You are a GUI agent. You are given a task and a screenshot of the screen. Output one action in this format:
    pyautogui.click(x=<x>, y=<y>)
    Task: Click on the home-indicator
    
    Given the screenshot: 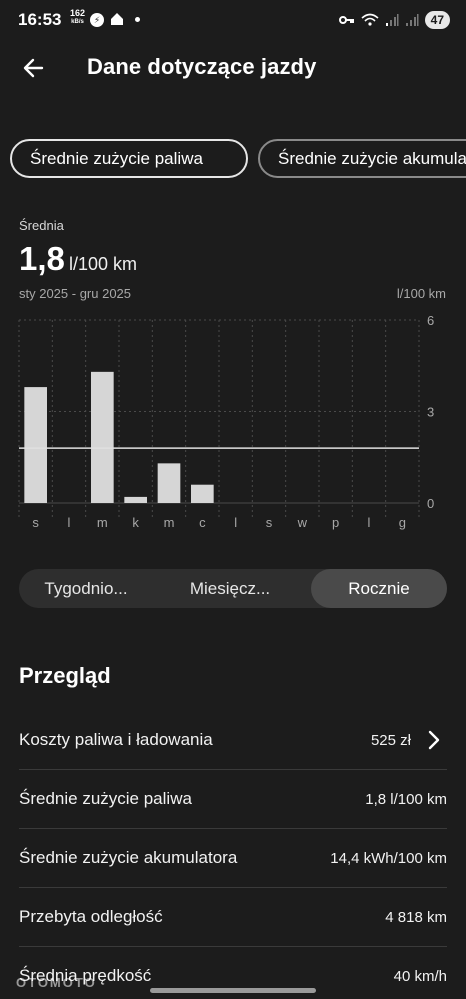 What is the action you would take?
    pyautogui.click(x=233, y=990)
    